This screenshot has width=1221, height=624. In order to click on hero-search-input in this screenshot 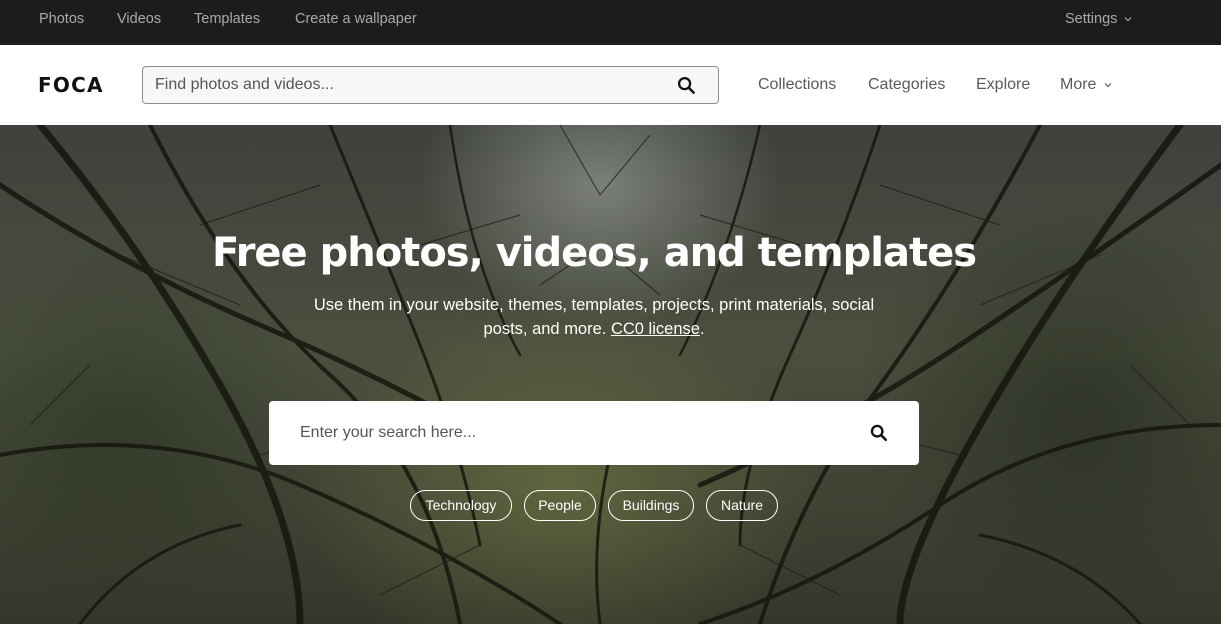, I will do `click(559, 433)`.